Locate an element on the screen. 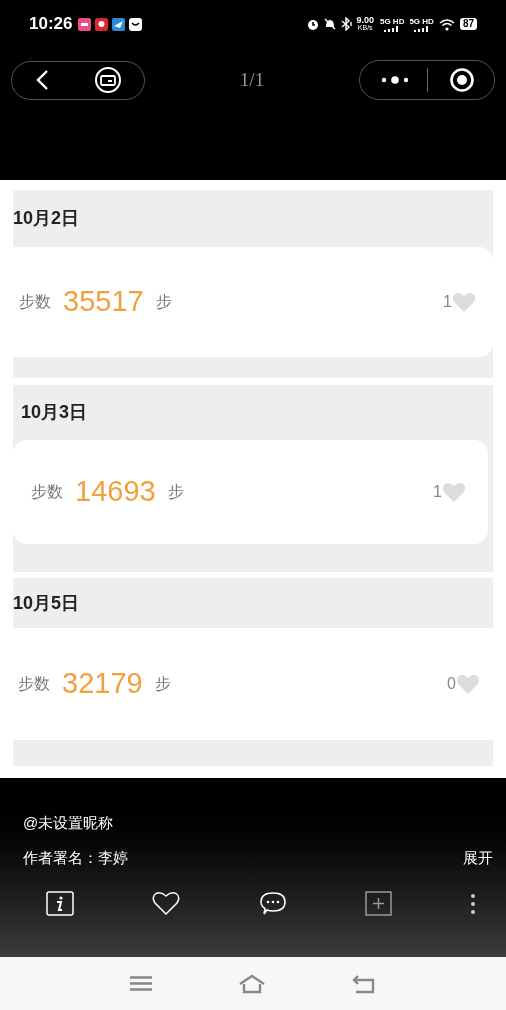  back-icon is located at coordinates (41, 80).